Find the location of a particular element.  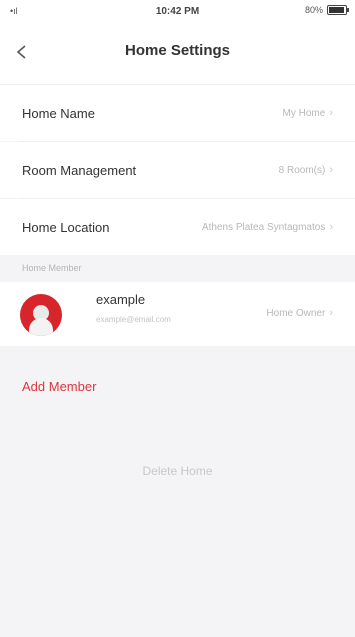

avatar-body-shape is located at coordinates (41, 327).